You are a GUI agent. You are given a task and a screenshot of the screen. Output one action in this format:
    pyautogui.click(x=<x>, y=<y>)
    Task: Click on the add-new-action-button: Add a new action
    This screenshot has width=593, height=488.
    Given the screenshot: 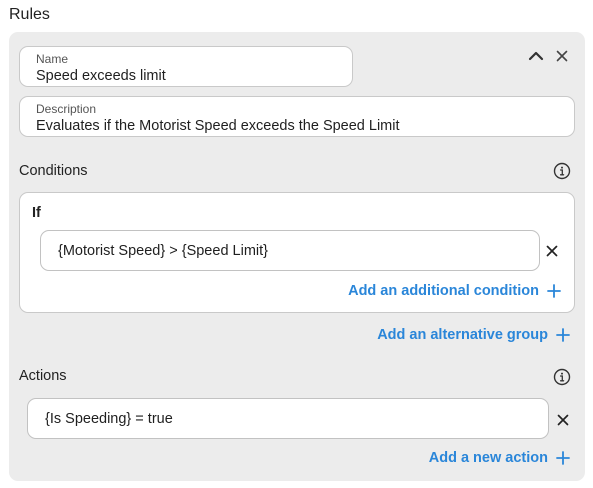 What is the action you would take?
    pyautogui.click(x=499, y=458)
    